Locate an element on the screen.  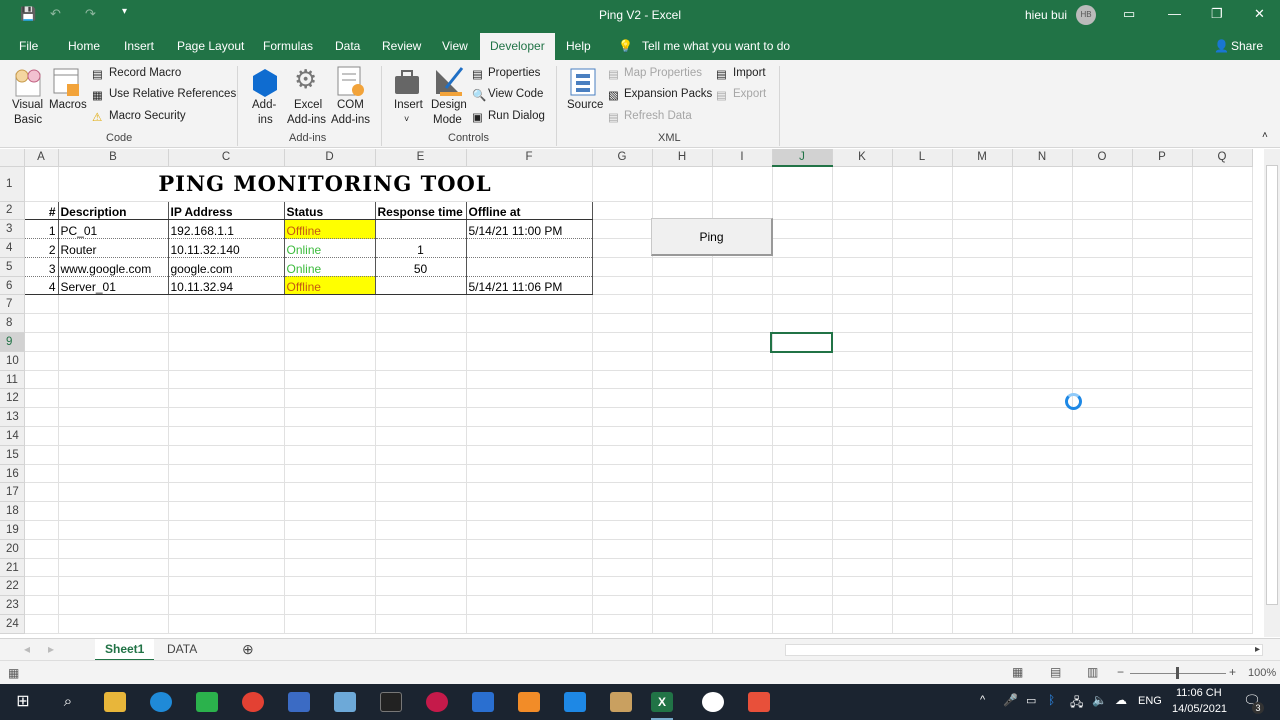
header-cell: Offline at is located at coordinates (529, 210).